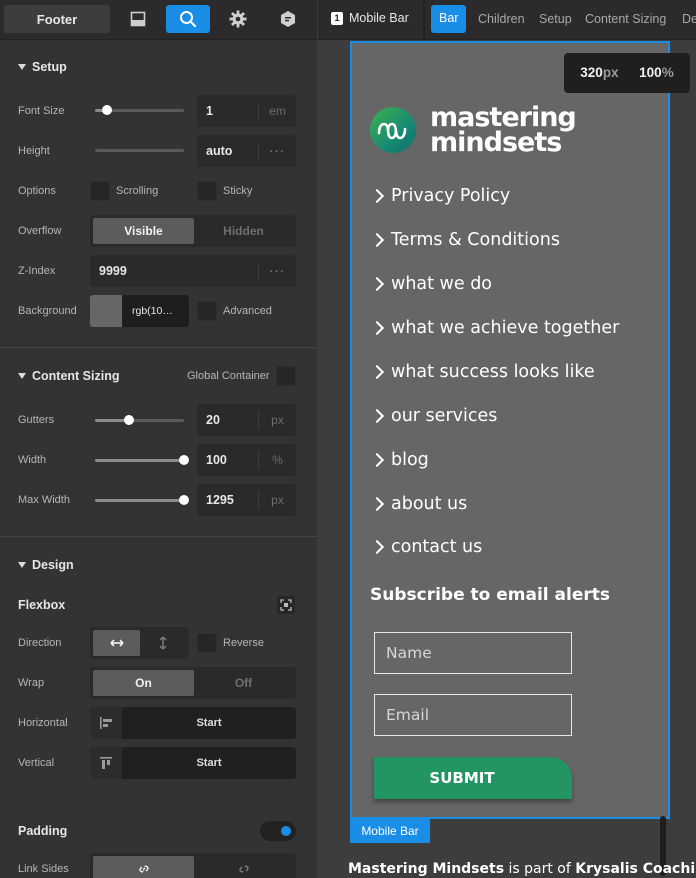 This screenshot has width=696, height=878. What do you see at coordinates (439, 196) in the screenshot?
I see `nav-link-privacy-policy: Privacy Policy` at bounding box center [439, 196].